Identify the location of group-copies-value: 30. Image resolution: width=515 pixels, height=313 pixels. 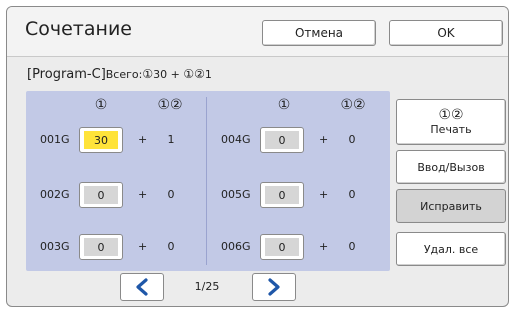
(101, 140).